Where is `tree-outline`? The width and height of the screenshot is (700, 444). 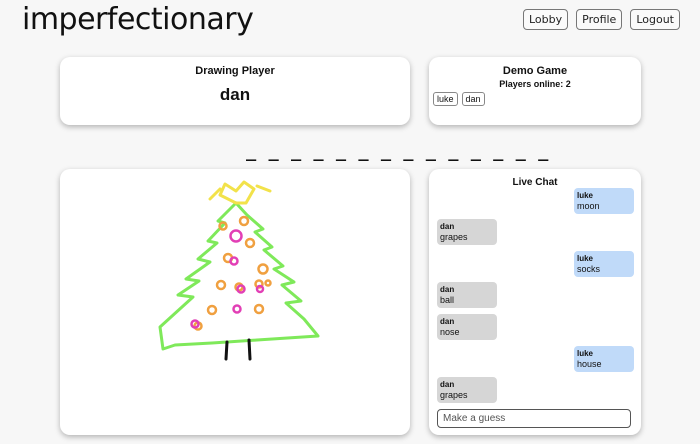 tree-outline is located at coordinates (239, 276).